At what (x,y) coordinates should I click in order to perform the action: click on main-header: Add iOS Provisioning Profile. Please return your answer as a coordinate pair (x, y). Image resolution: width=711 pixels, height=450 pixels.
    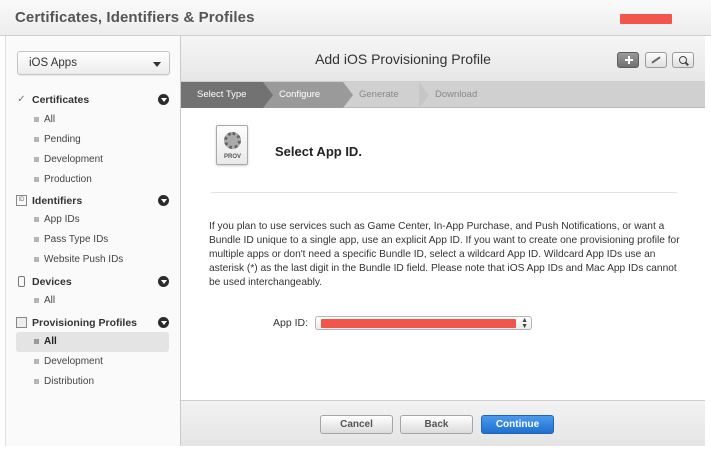
    Looking at the image, I should click on (443, 59).